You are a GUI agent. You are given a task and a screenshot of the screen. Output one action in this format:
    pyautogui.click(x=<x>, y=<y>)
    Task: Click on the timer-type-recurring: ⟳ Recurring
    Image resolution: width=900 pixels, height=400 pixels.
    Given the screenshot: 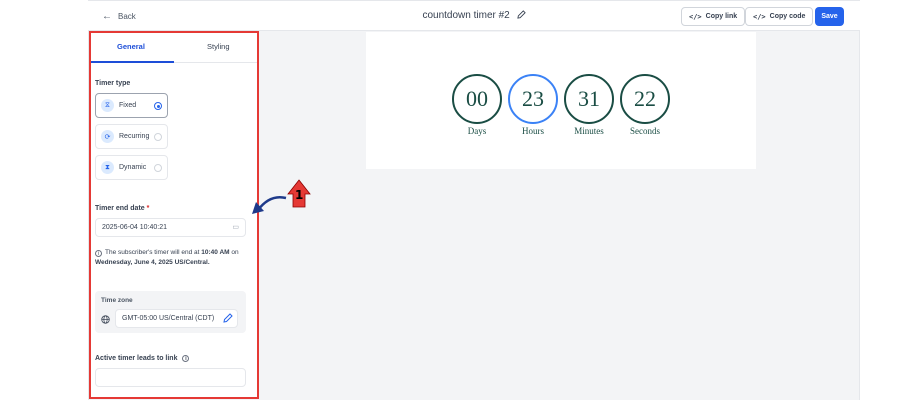 What is the action you would take?
    pyautogui.click(x=131, y=136)
    